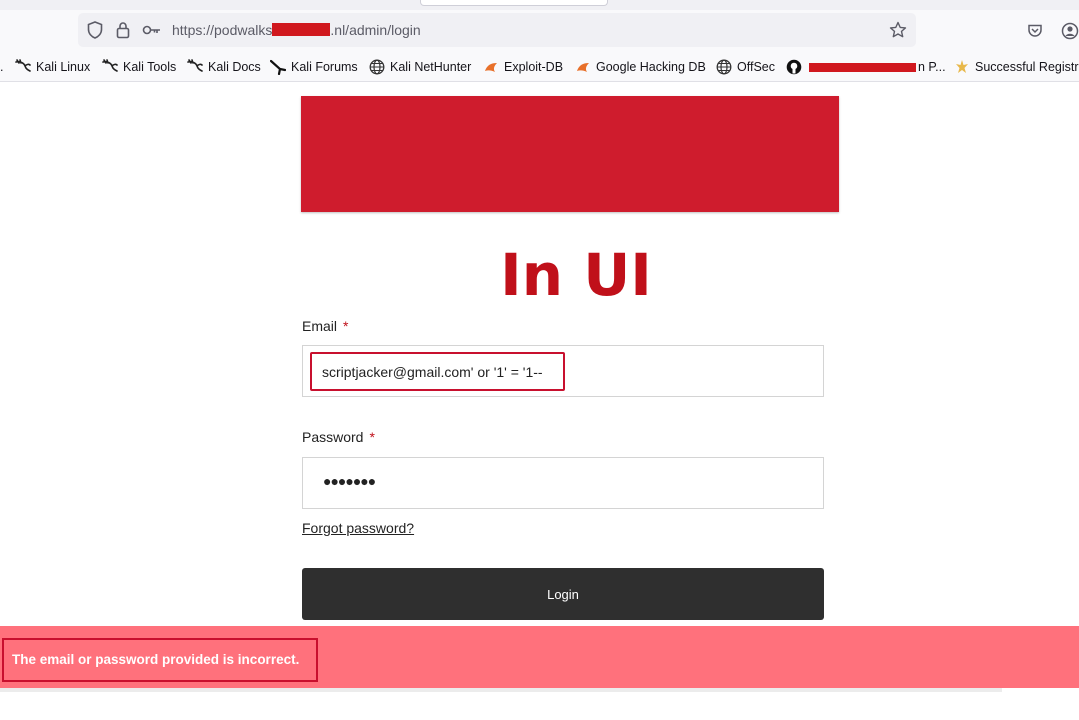 The width and height of the screenshot is (1079, 720). What do you see at coordinates (314, 67) in the screenshot?
I see `bookmark-kali-forums: Kali Forums` at bounding box center [314, 67].